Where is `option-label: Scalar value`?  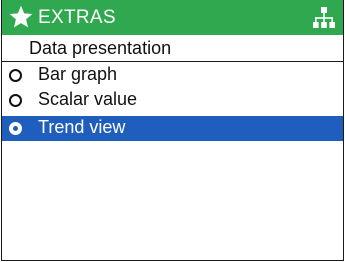
option-label: Scalar value is located at coordinates (88, 99).